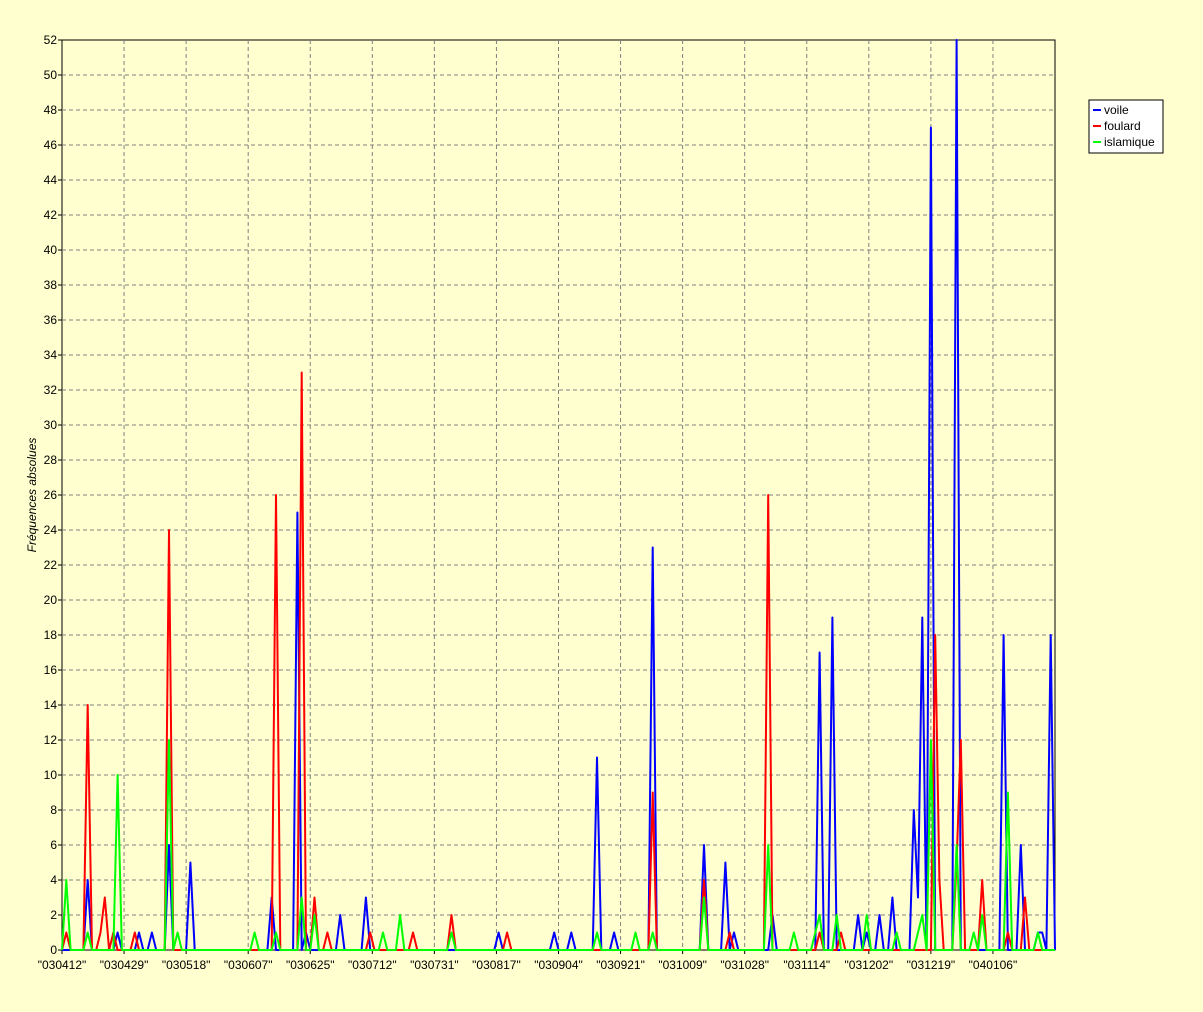 Image resolution: width=1203 pixels, height=1012 pixels. Describe the element at coordinates (51, 320) in the screenshot. I see `y-tick-label: 36` at that location.